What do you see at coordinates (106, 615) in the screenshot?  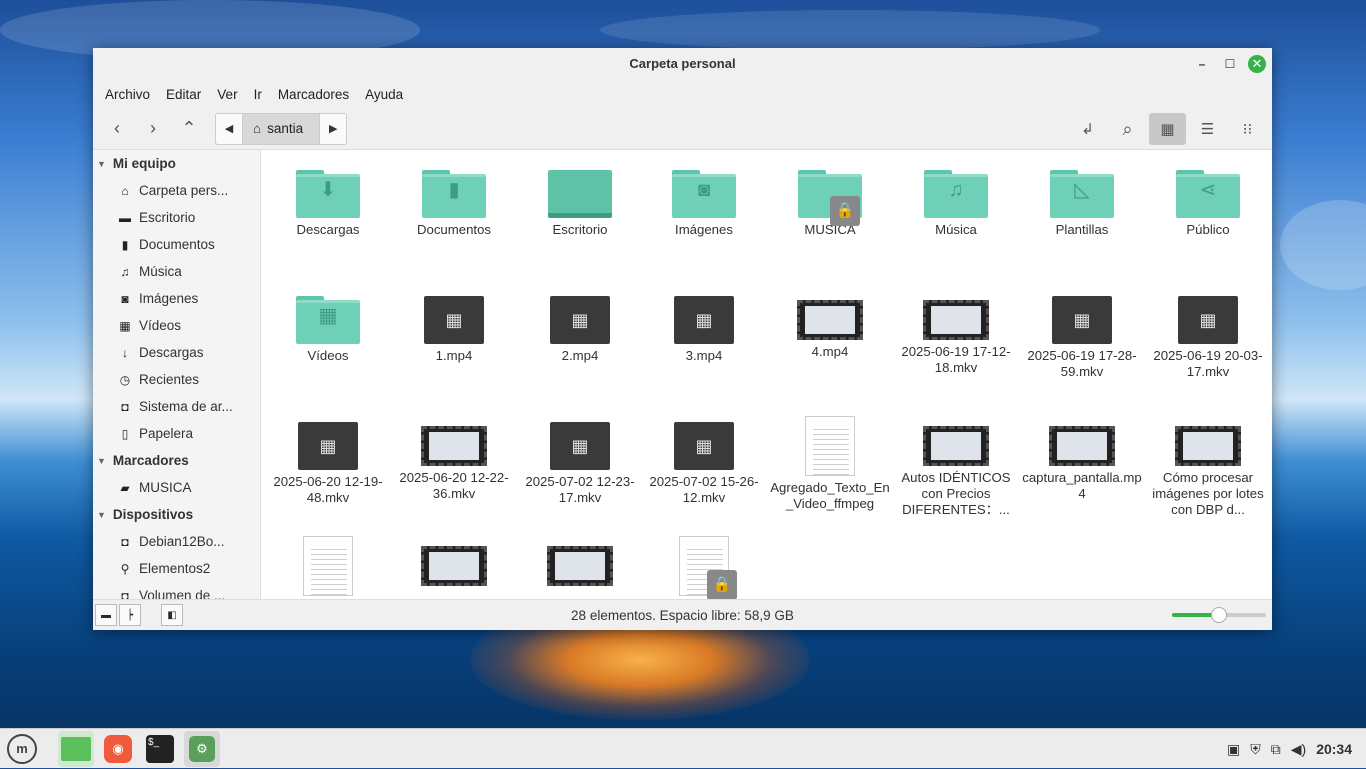 I see `places-toggle-button: ▬` at bounding box center [106, 615].